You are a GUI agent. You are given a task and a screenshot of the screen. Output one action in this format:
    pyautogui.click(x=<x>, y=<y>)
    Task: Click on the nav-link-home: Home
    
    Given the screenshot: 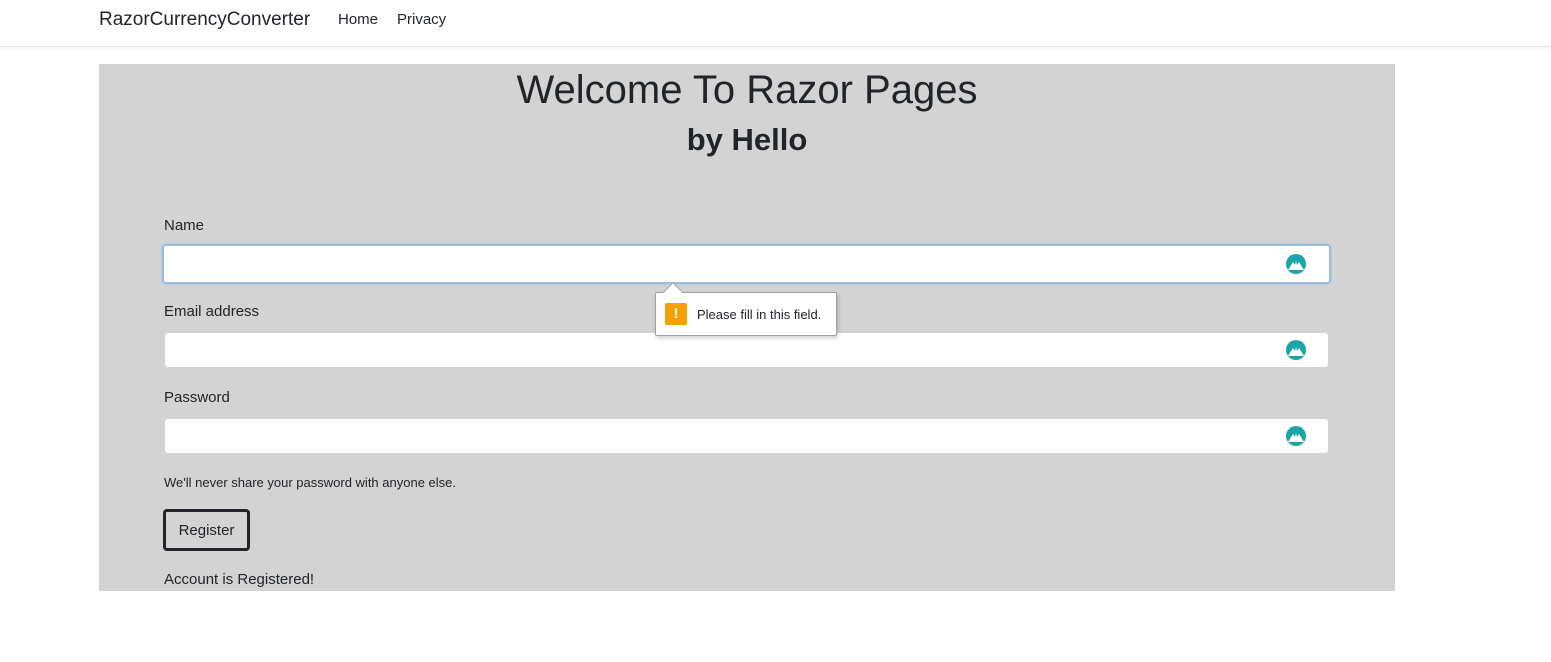 What is the action you would take?
    pyautogui.click(x=358, y=19)
    